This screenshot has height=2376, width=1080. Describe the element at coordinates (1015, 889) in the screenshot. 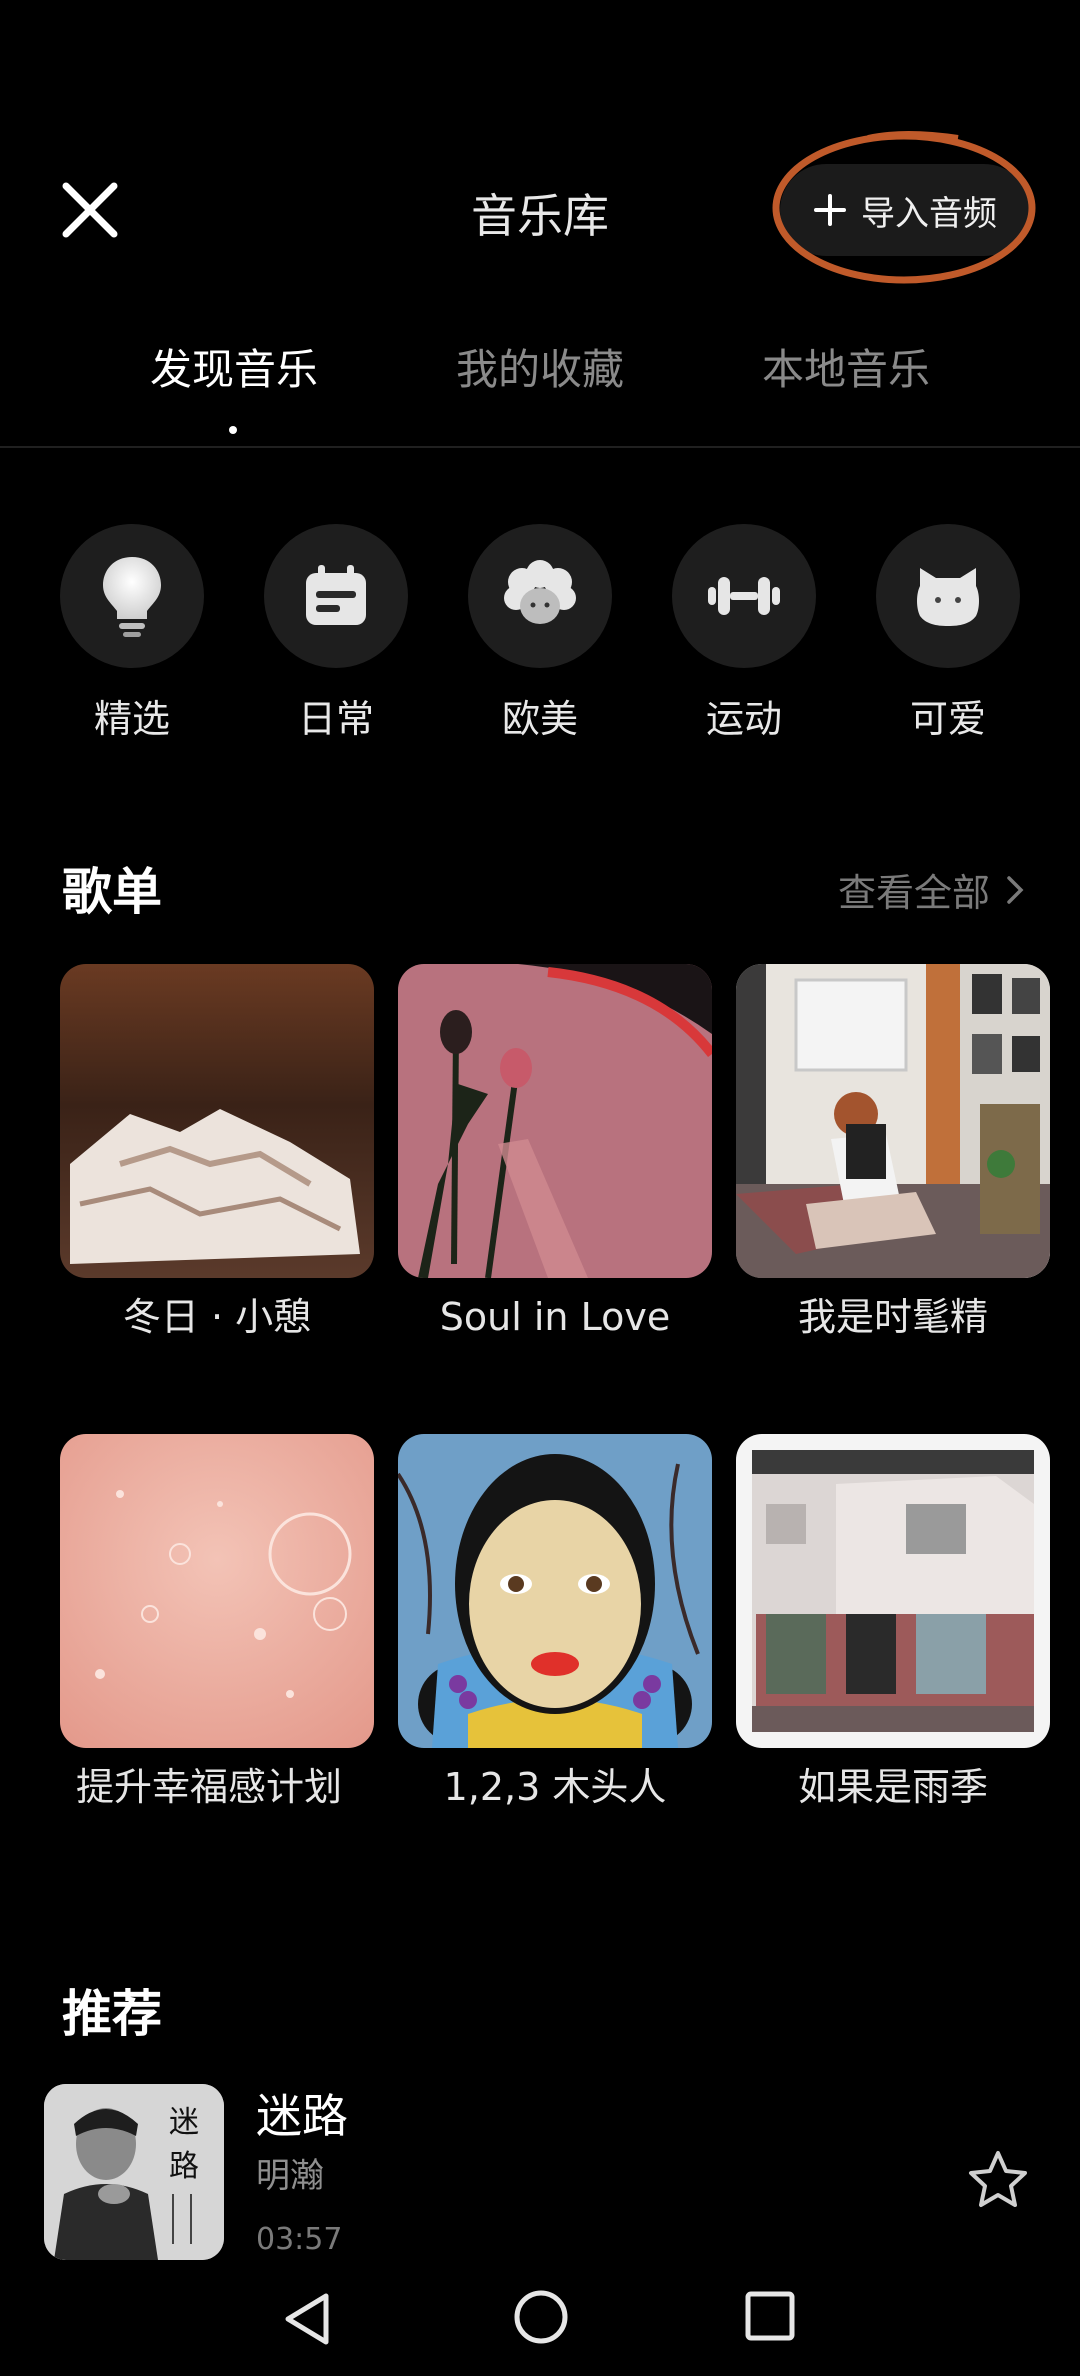

I see `chevron-right-icon` at that location.